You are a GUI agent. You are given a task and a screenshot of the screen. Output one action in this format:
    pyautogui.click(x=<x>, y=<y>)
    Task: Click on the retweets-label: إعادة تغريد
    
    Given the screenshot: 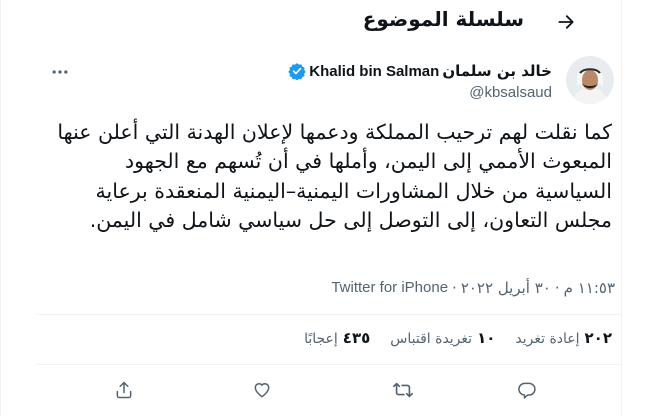 What is the action you would take?
    pyautogui.click(x=547, y=339)
    